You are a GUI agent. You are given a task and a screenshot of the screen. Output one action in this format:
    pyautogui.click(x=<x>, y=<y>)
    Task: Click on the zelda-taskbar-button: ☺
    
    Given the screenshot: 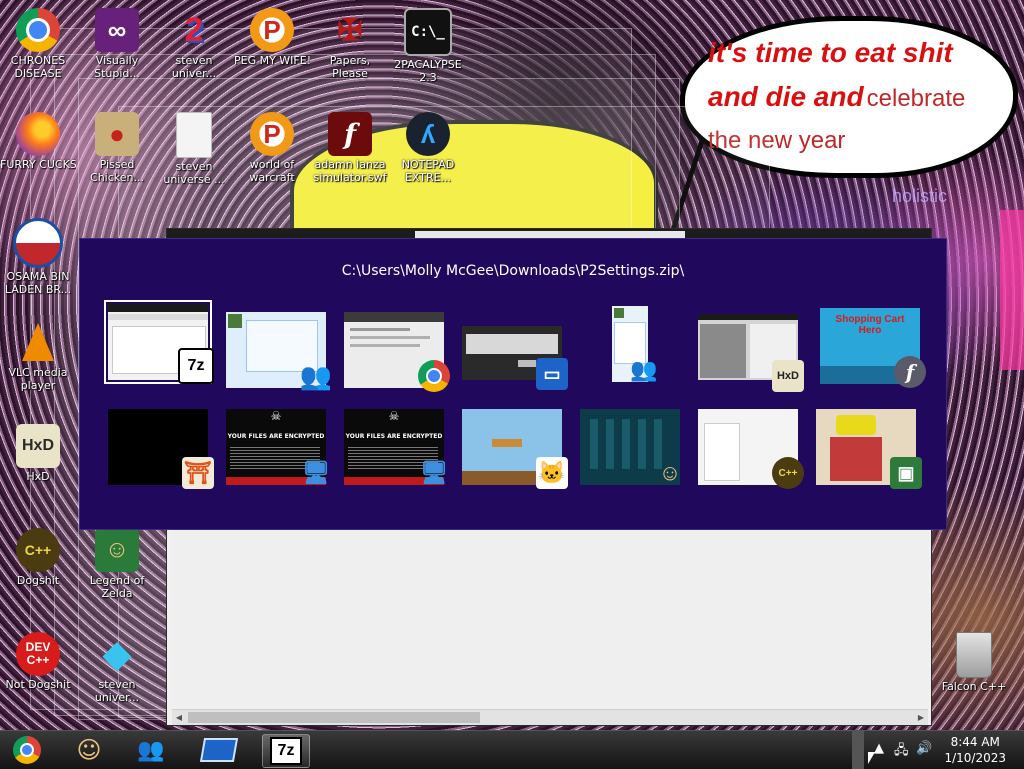 What is the action you would take?
    pyautogui.click(x=89, y=750)
    